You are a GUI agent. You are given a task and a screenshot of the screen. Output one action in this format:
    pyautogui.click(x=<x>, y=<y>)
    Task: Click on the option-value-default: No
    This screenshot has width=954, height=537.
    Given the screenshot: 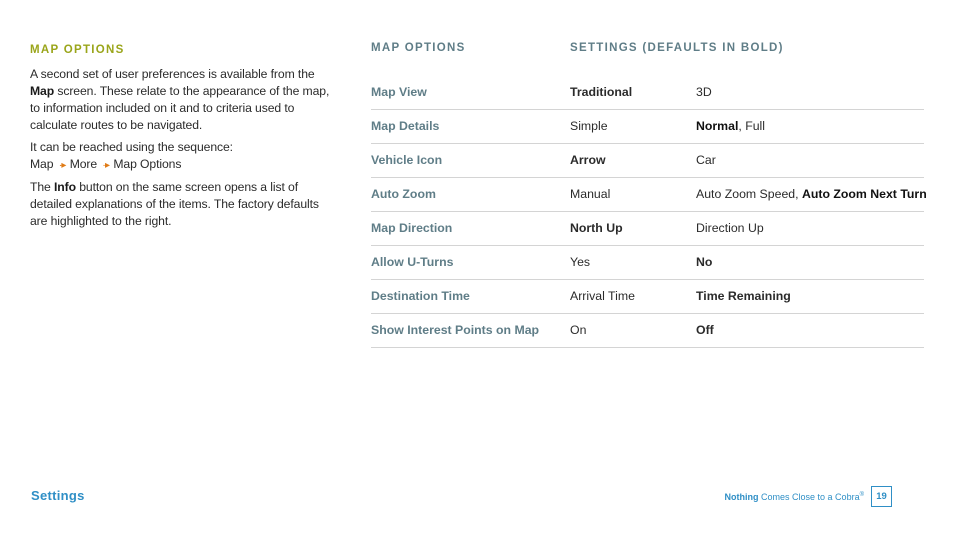 What is the action you would take?
    pyautogui.click(x=704, y=262)
    